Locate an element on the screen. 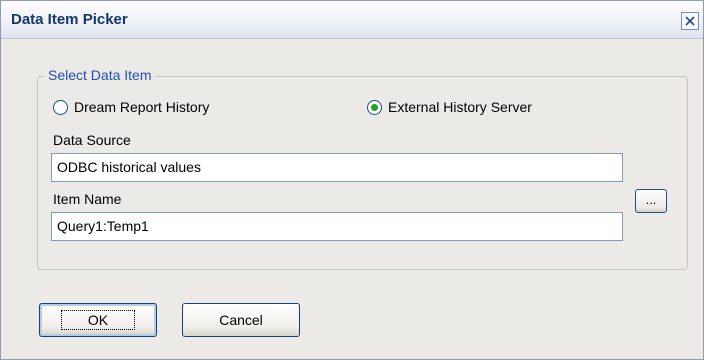 The height and width of the screenshot is (360, 704). radio-selected-dot is located at coordinates (374, 107).